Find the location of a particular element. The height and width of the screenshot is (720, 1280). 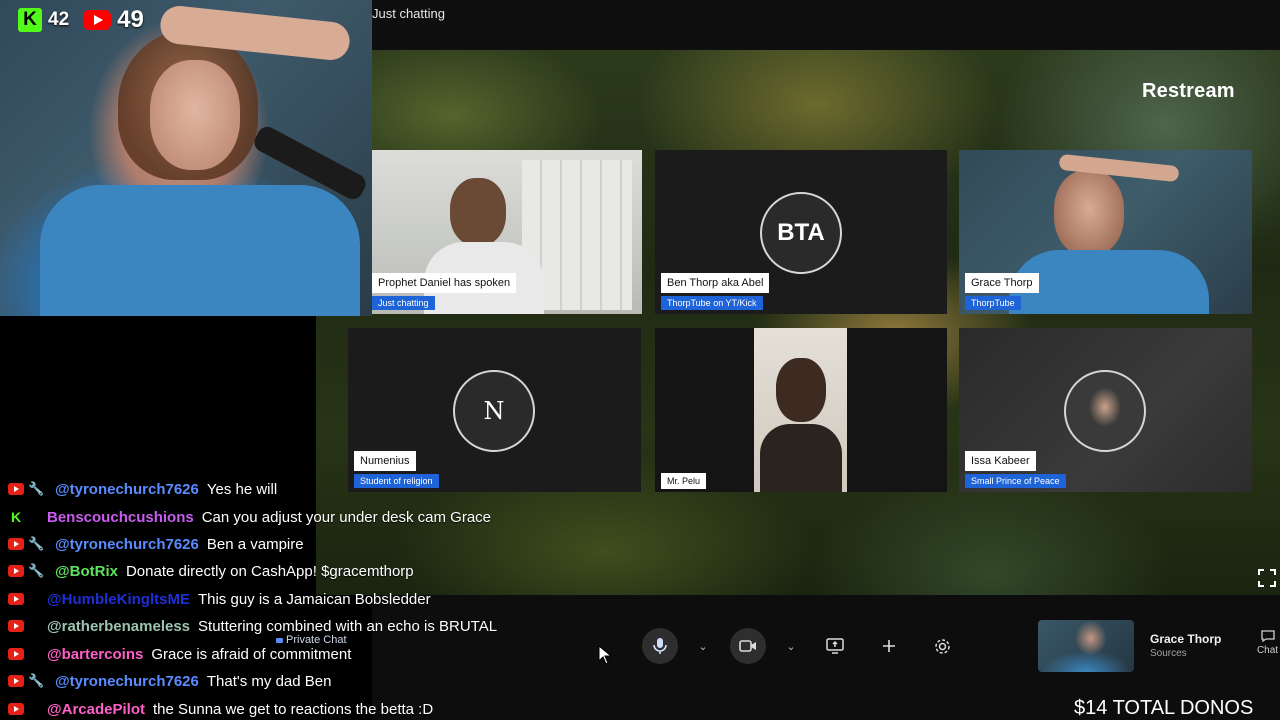

participant-avatar: N is located at coordinates (494, 411).